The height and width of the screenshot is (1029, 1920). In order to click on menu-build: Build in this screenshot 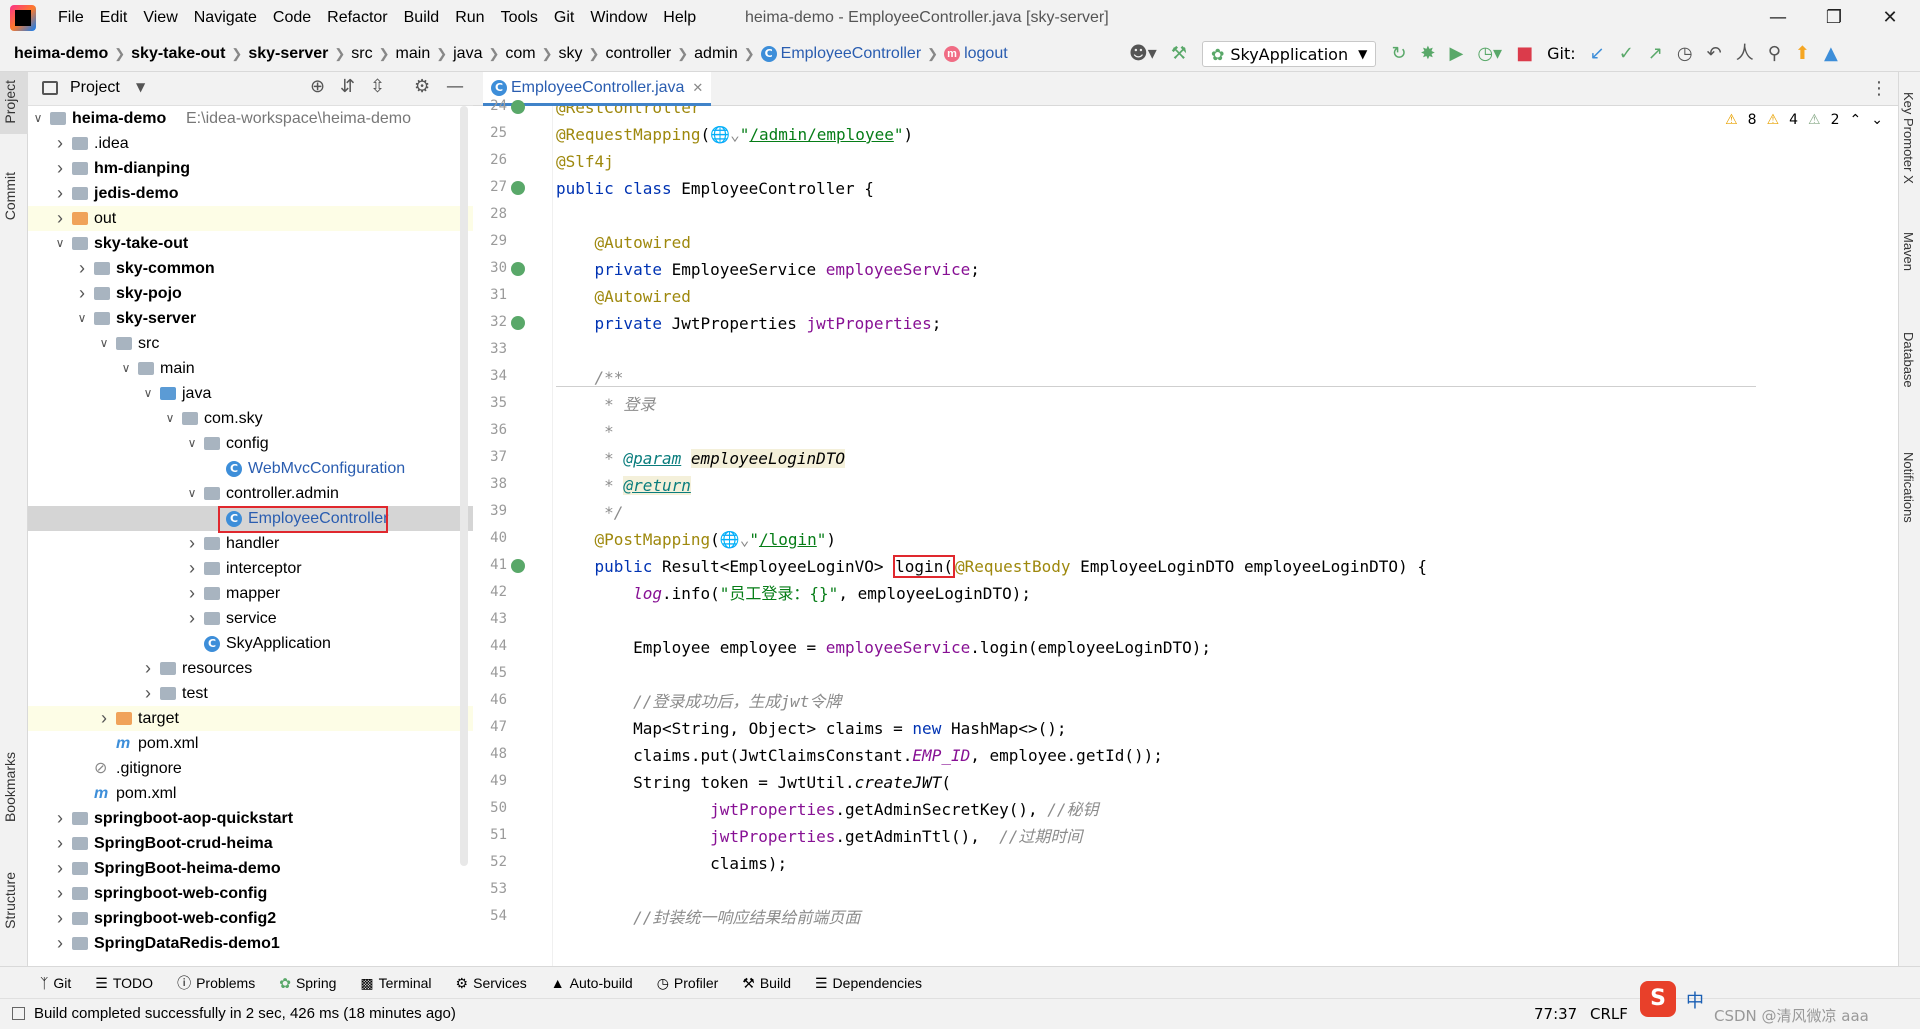, I will do `click(422, 18)`.